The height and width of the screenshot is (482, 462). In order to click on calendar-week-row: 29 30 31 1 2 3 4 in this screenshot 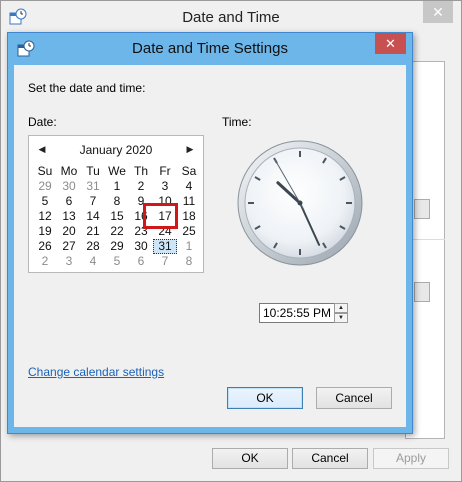, I will do `click(117, 186)`.